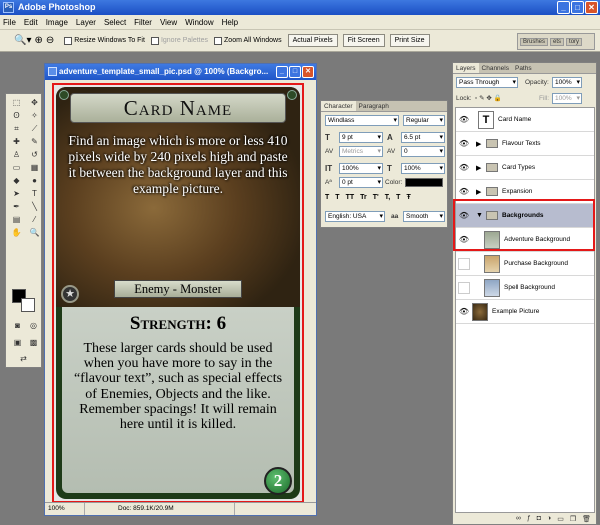 The image size is (600, 525). I want to click on faux-italic-button: T, so click(337, 197).